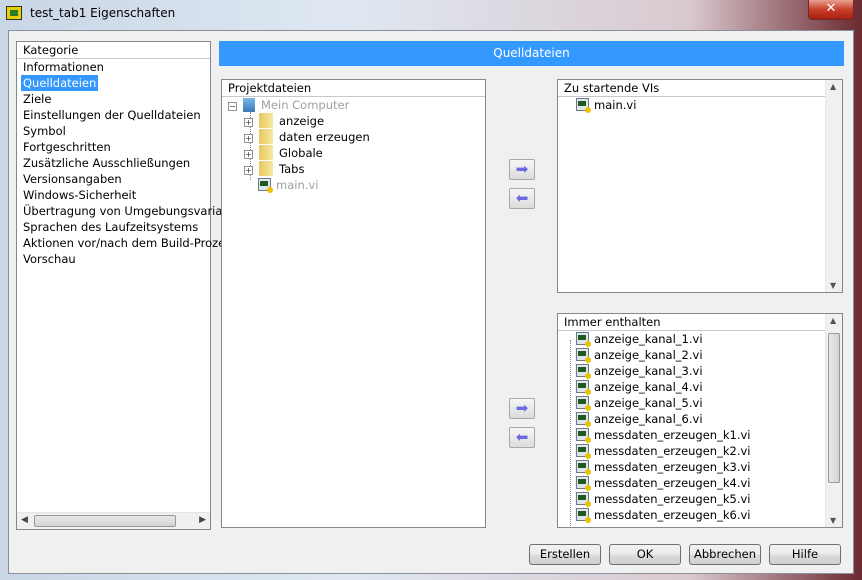 Image resolution: width=862 pixels, height=580 pixels. I want to click on list-item: anzeige_kanal_4.vi, so click(639, 387).